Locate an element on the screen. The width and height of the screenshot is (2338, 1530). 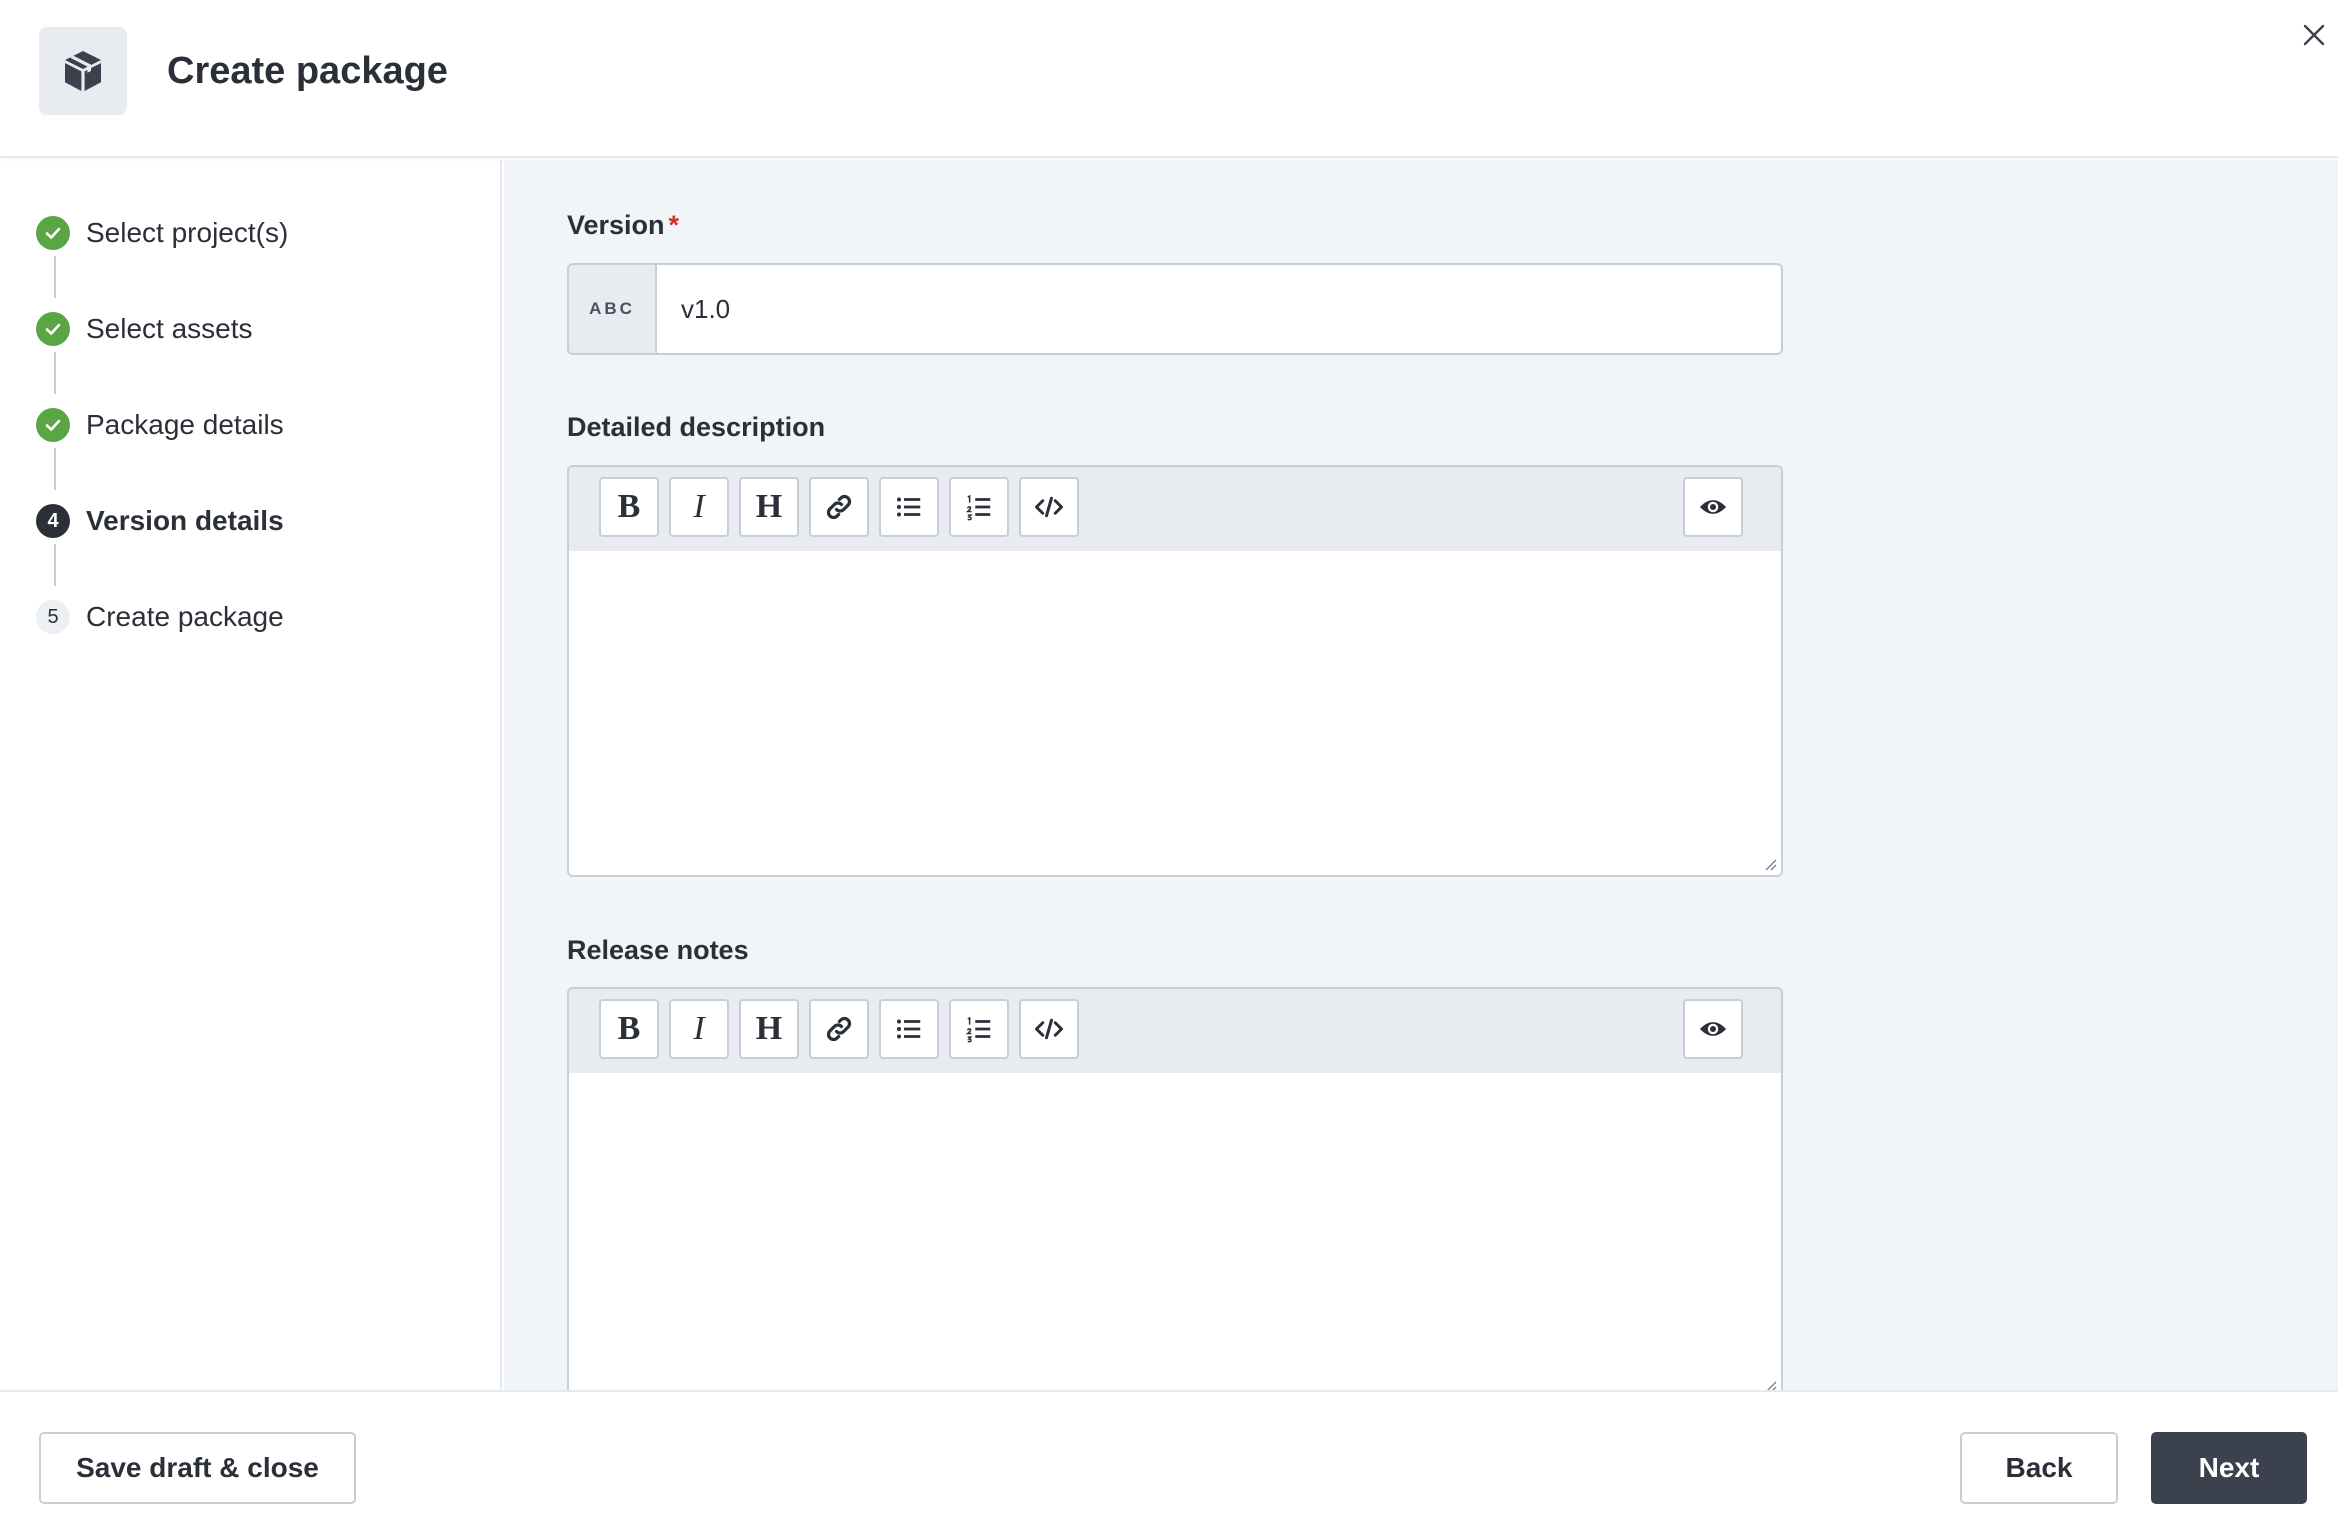
back-button: Back is located at coordinates (2039, 1468).